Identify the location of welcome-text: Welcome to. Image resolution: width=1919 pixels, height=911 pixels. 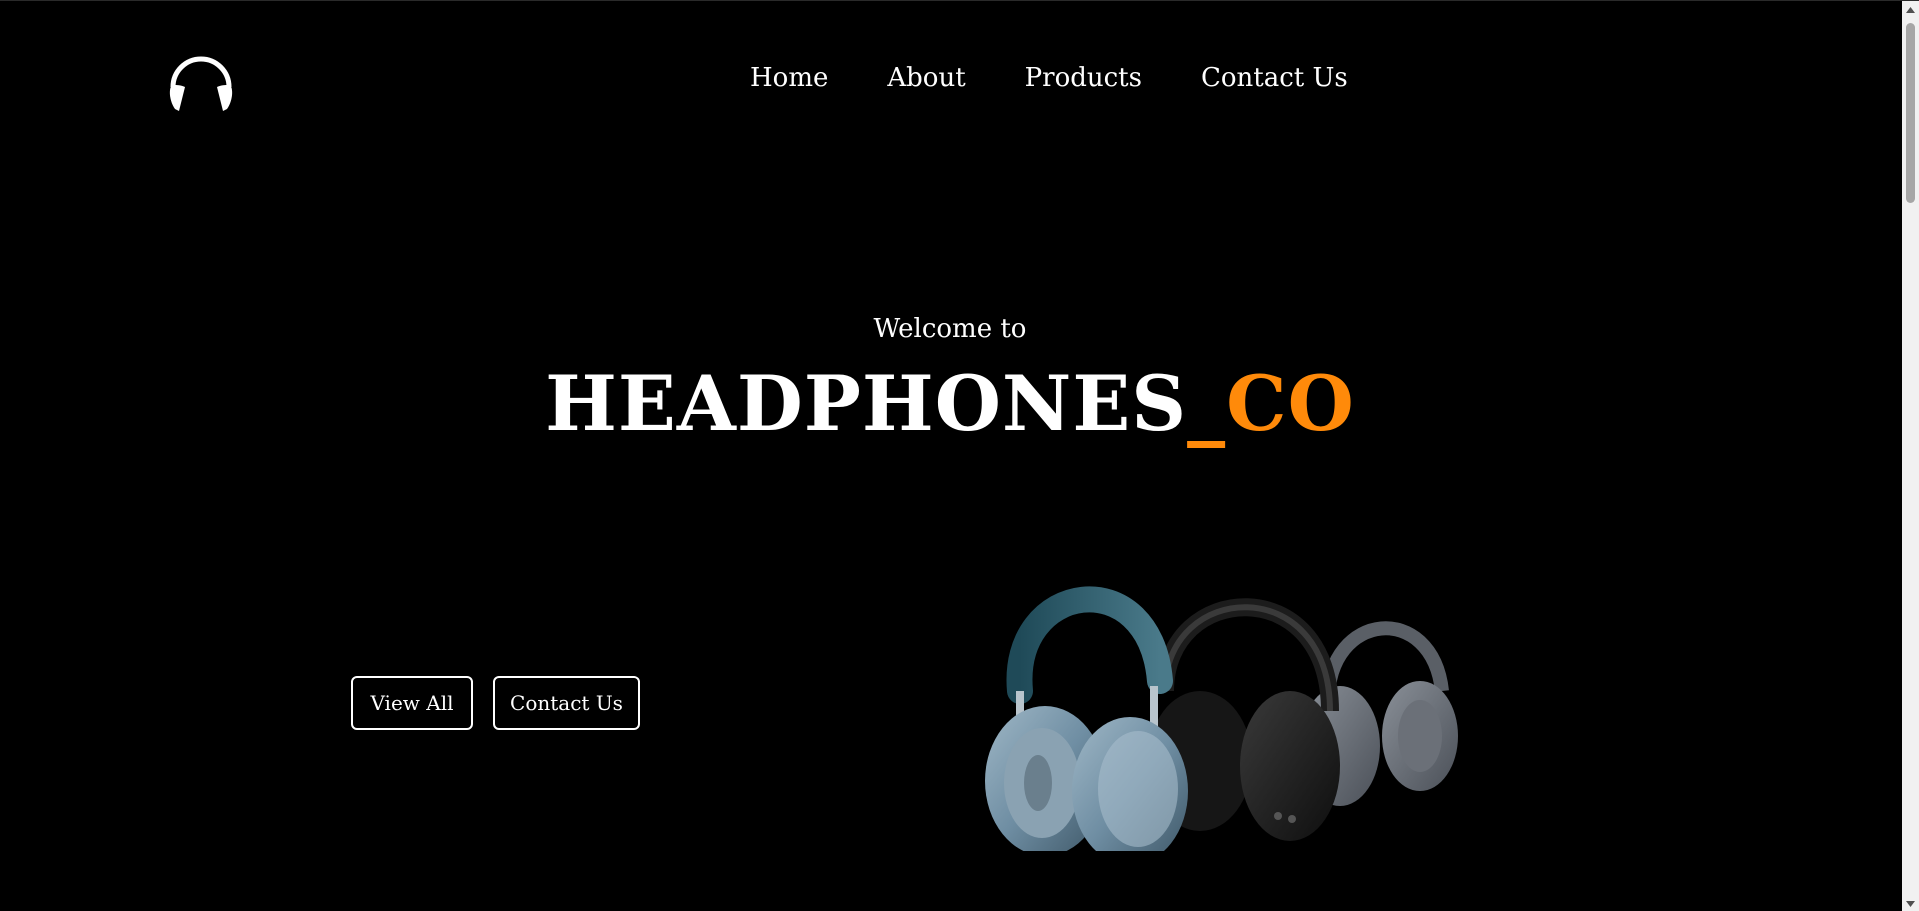
(950, 329).